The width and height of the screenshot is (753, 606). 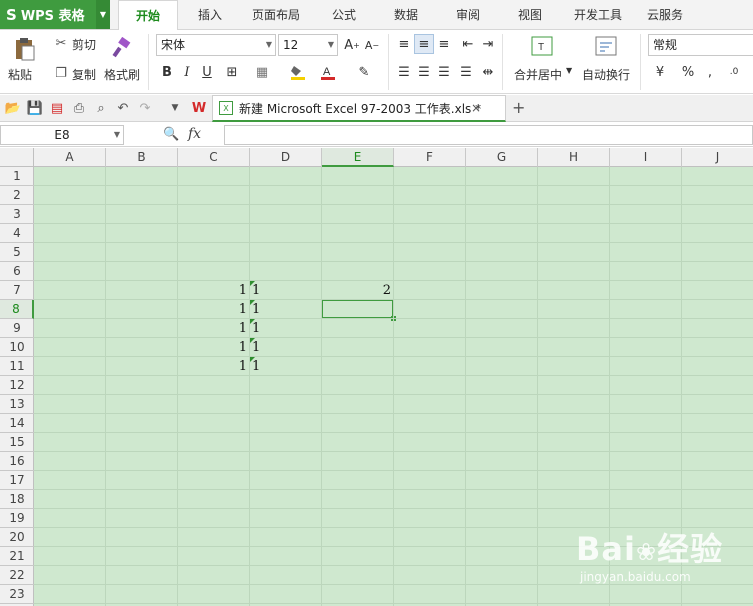 What do you see at coordinates (214, 347) in the screenshot?
I see `cell-c10: 1` at bounding box center [214, 347].